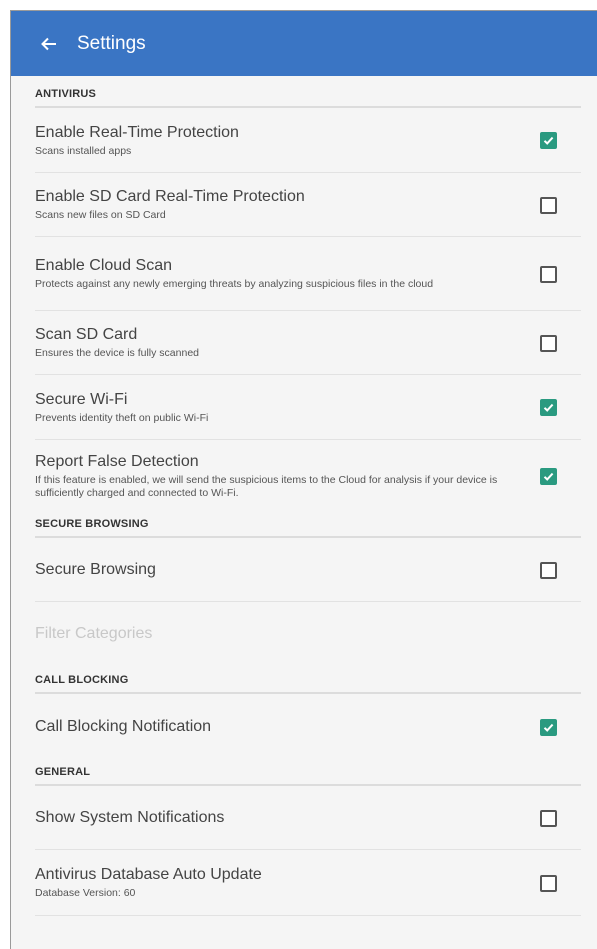  I want to click on checkbox-sd-card-real-time-protection, so click(548, 205).